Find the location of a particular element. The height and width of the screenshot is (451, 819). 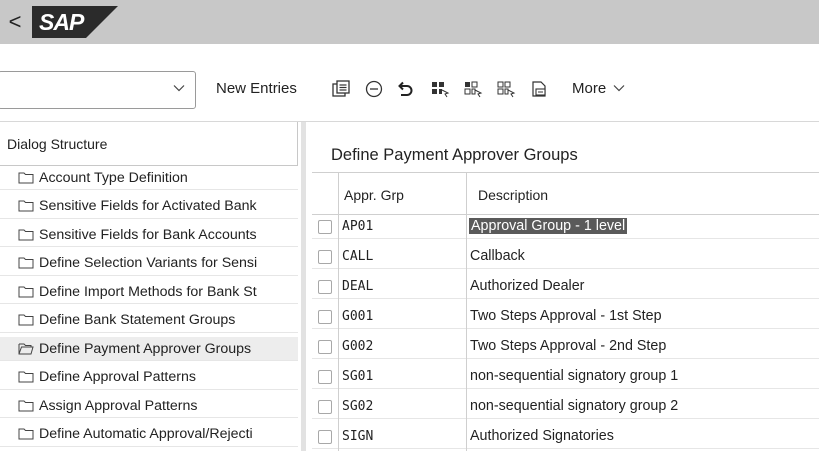

sap-logo: SAP is located at coordinates (75, 22).